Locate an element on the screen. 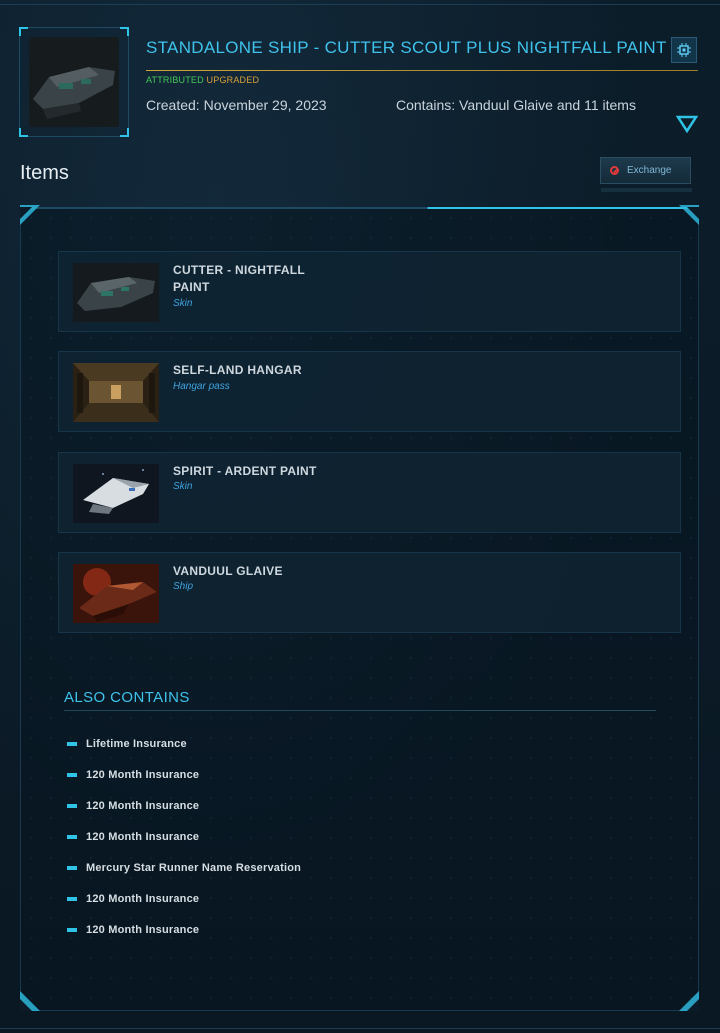  pledge-thumbnail is located at coordinates (74, 82).